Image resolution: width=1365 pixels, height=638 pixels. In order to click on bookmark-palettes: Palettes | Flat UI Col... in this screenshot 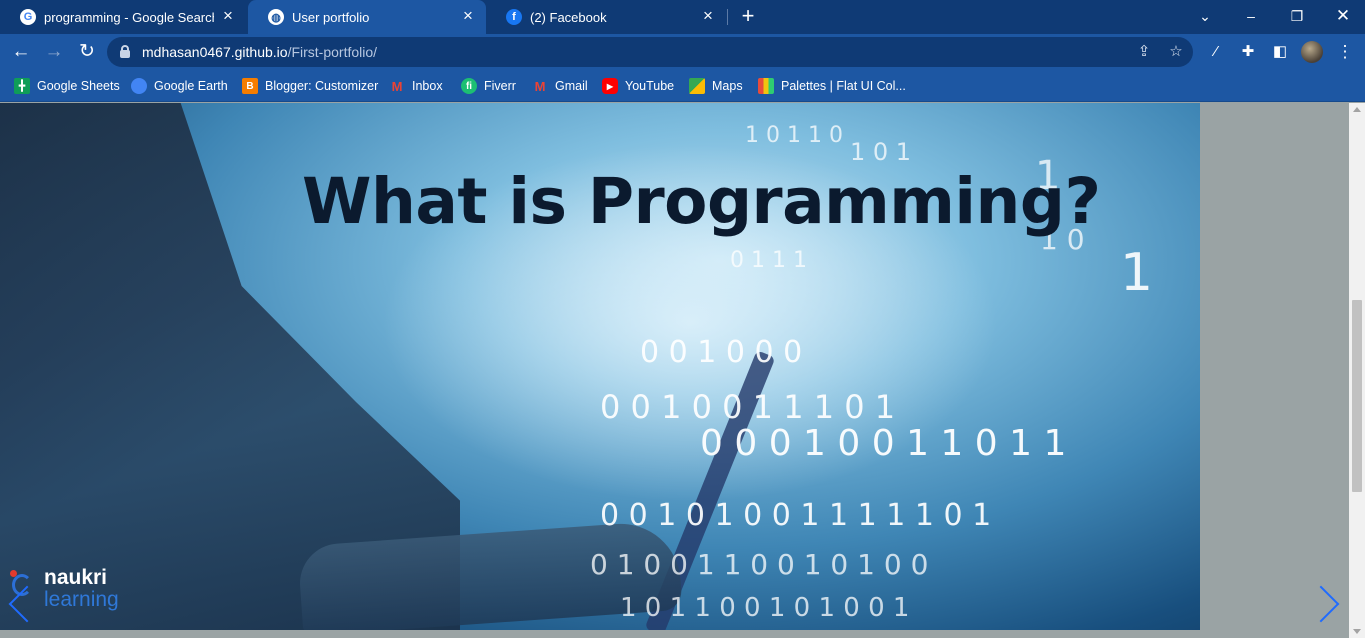, I will do `click(832, 86)`.